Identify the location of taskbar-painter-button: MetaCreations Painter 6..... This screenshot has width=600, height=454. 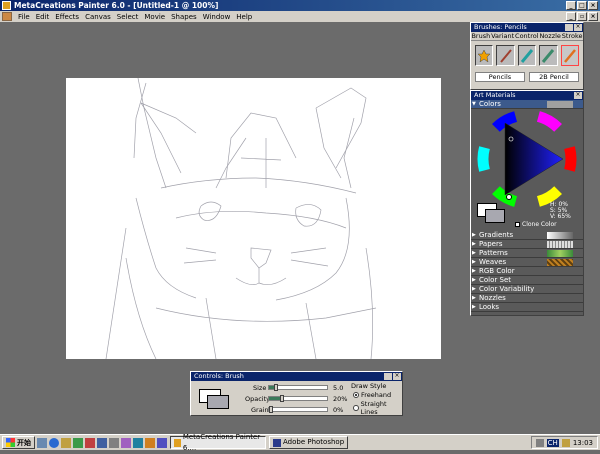
(218, 442).